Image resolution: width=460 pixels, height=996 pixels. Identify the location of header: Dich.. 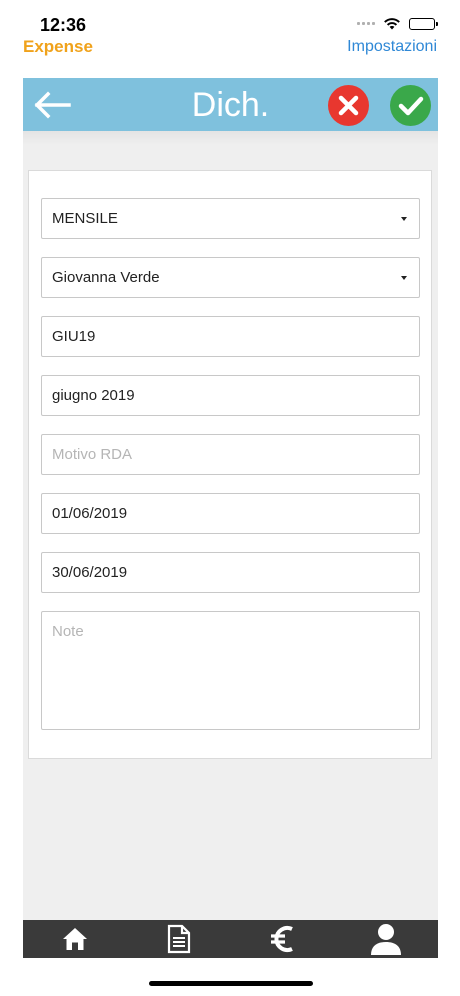
(230, 104).